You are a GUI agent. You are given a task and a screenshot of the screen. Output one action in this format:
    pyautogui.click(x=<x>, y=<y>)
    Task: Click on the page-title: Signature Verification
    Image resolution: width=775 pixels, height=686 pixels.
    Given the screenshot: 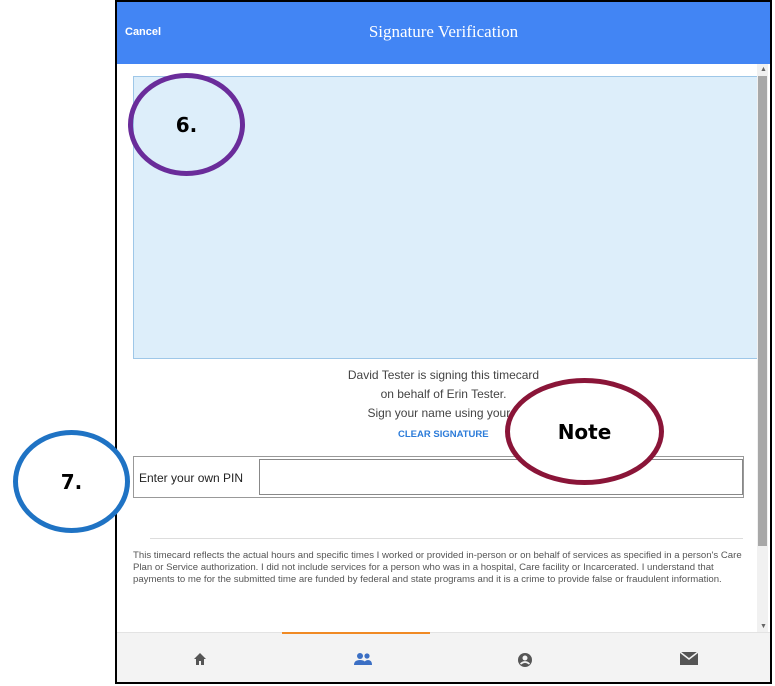 What is the action you would take?
    pyautogui.click(x=443, y=31)
    